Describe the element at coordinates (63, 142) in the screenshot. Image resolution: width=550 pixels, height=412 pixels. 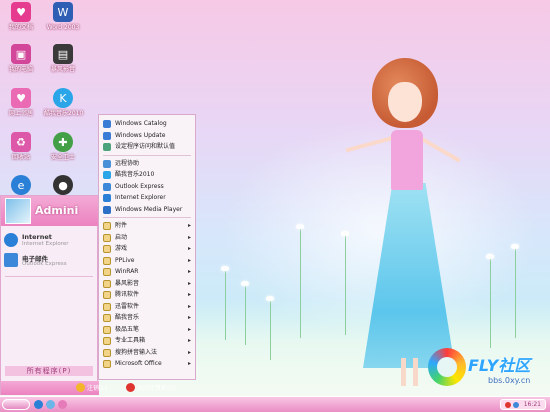
I see `shield-icon: ✚` at that location.